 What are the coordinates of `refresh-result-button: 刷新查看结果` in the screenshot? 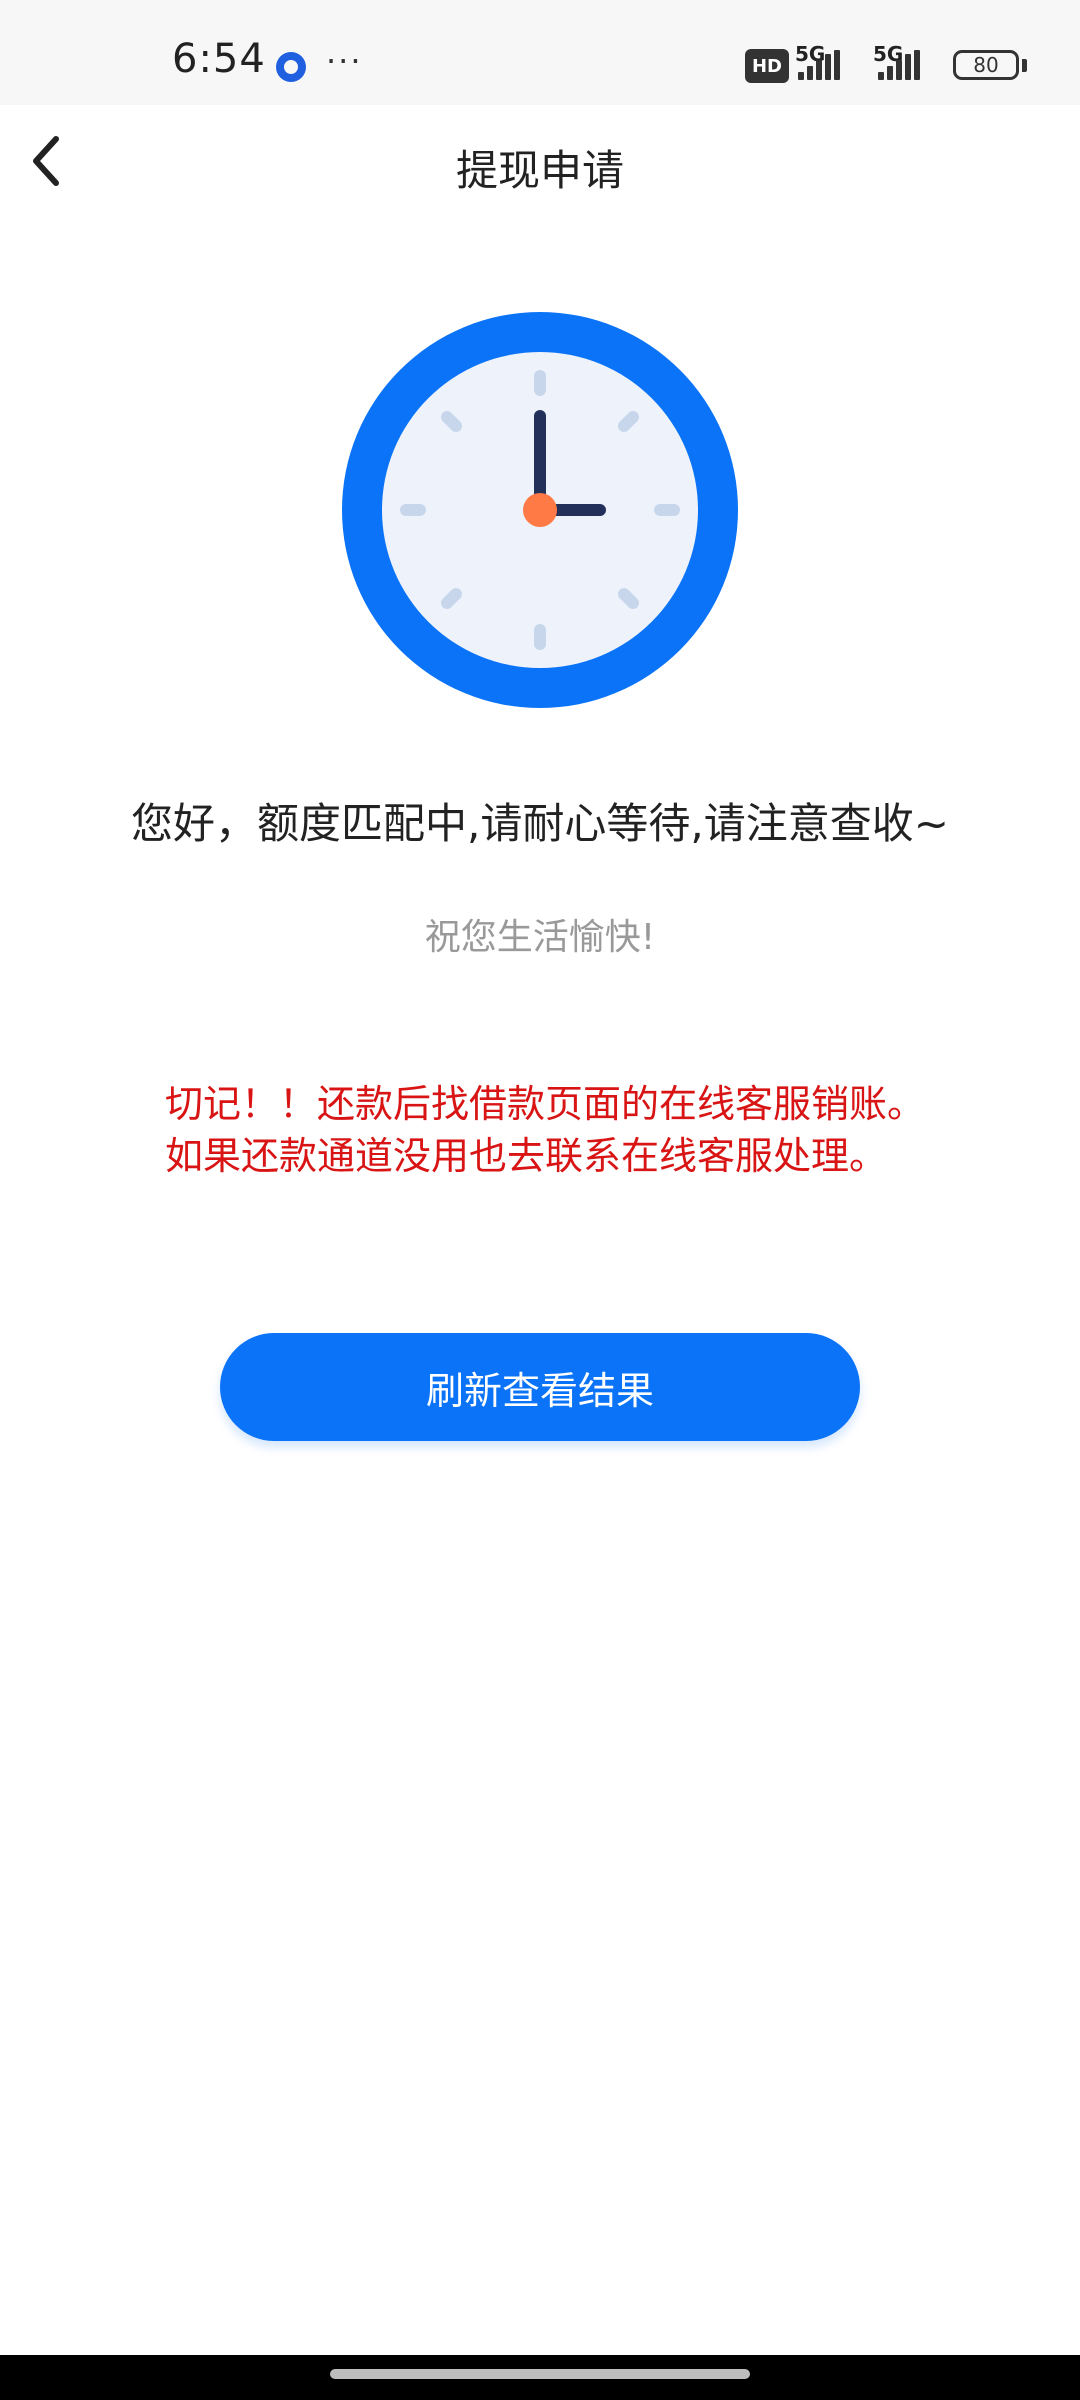 It's located at (540, 1387).